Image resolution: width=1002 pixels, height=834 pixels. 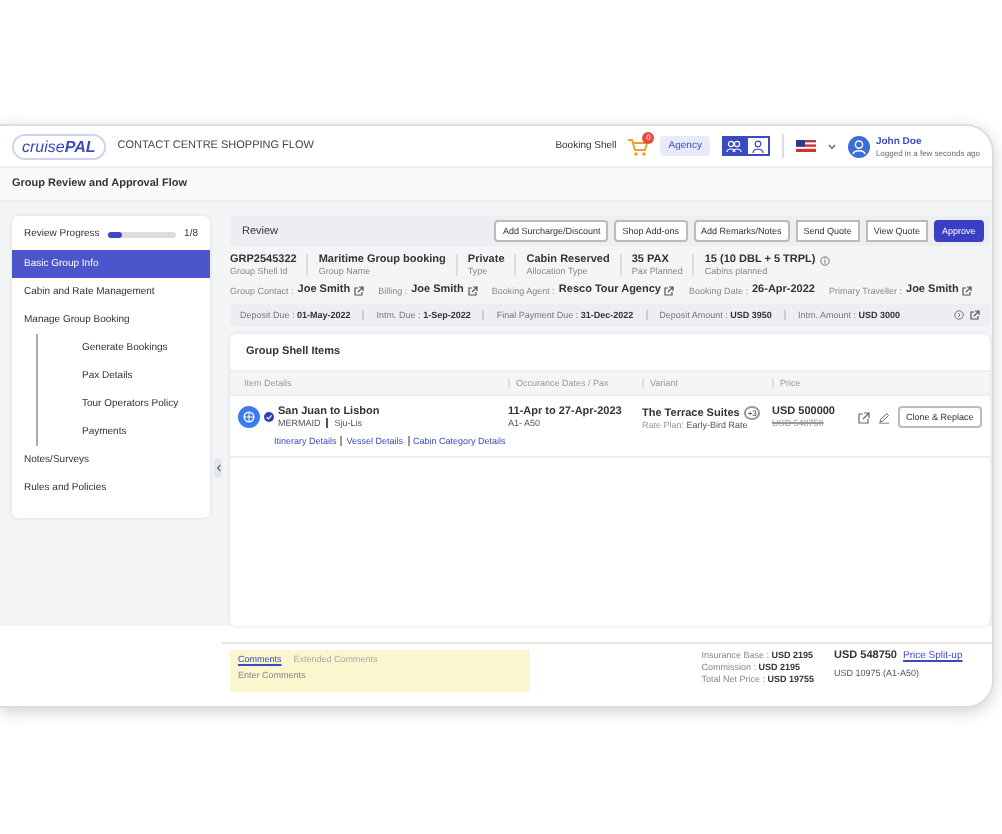 I want to click on person-icon, so click(x=757, y=146).